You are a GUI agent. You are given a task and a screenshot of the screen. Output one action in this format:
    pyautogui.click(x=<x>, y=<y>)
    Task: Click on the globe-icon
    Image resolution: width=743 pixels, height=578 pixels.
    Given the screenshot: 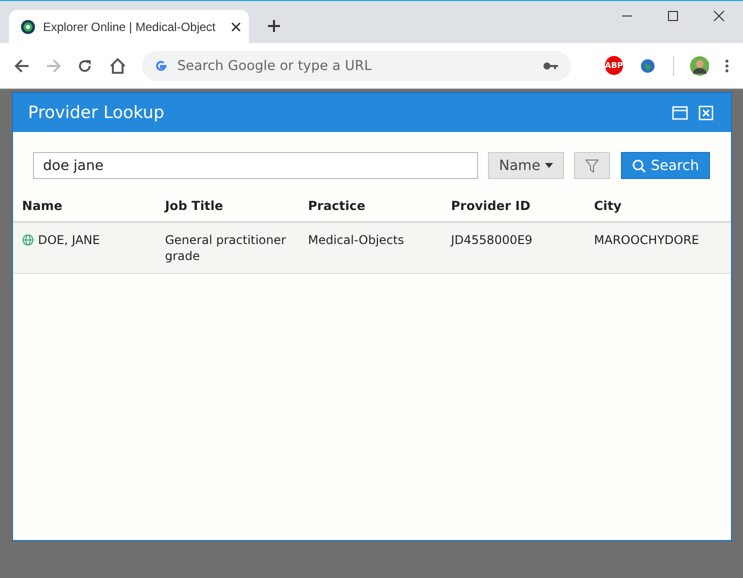 What is the action you would take?
    pyautogui.click(x=28, y=240)
    